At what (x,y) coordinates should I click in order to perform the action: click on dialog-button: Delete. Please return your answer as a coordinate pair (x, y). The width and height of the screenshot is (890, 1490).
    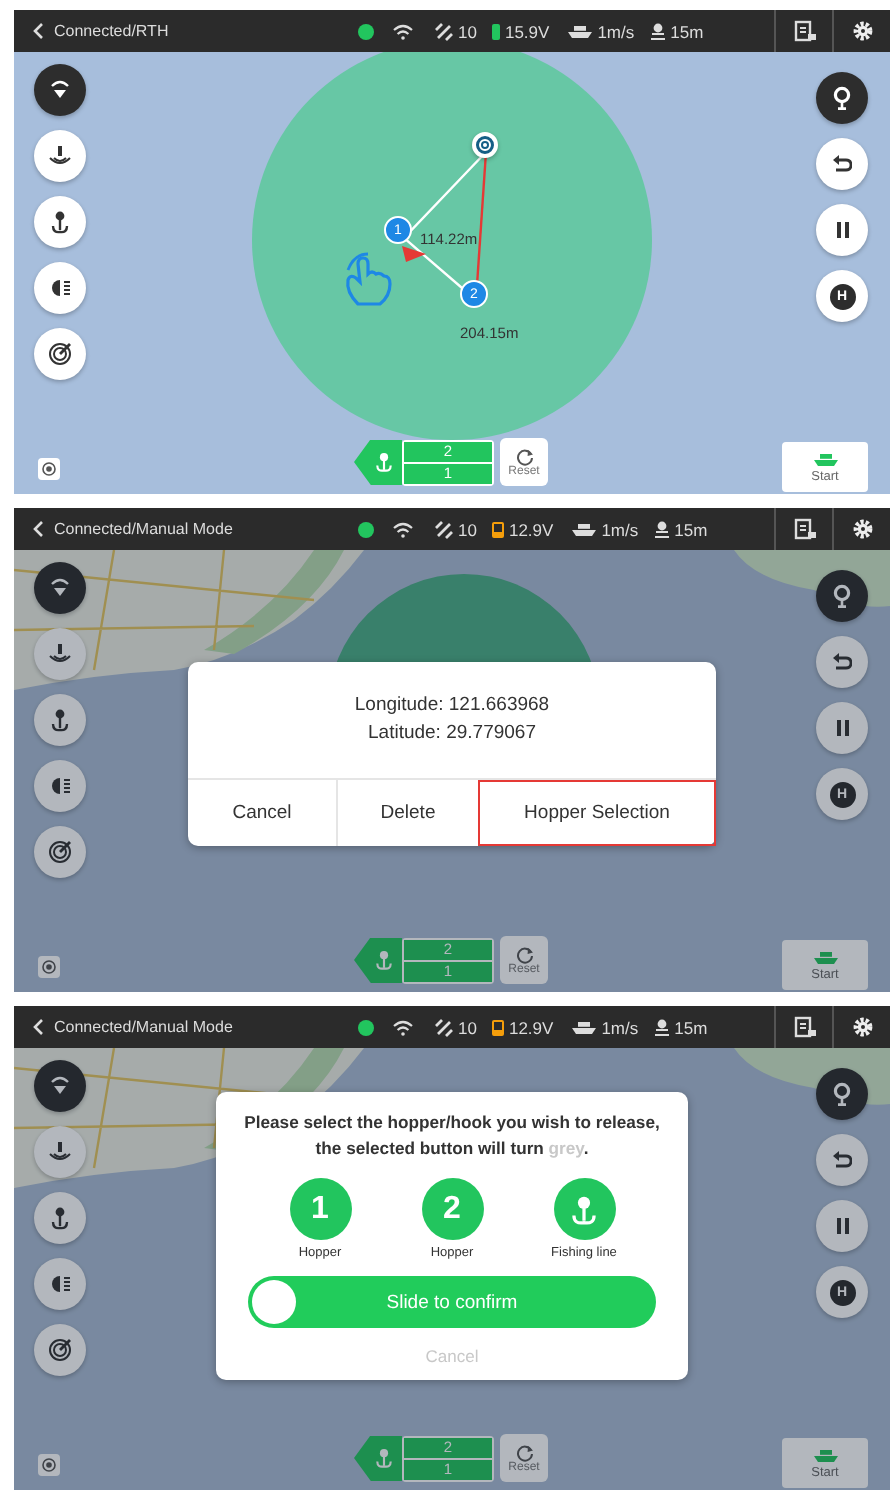
    Looking at the image, I should click on (407, 813).